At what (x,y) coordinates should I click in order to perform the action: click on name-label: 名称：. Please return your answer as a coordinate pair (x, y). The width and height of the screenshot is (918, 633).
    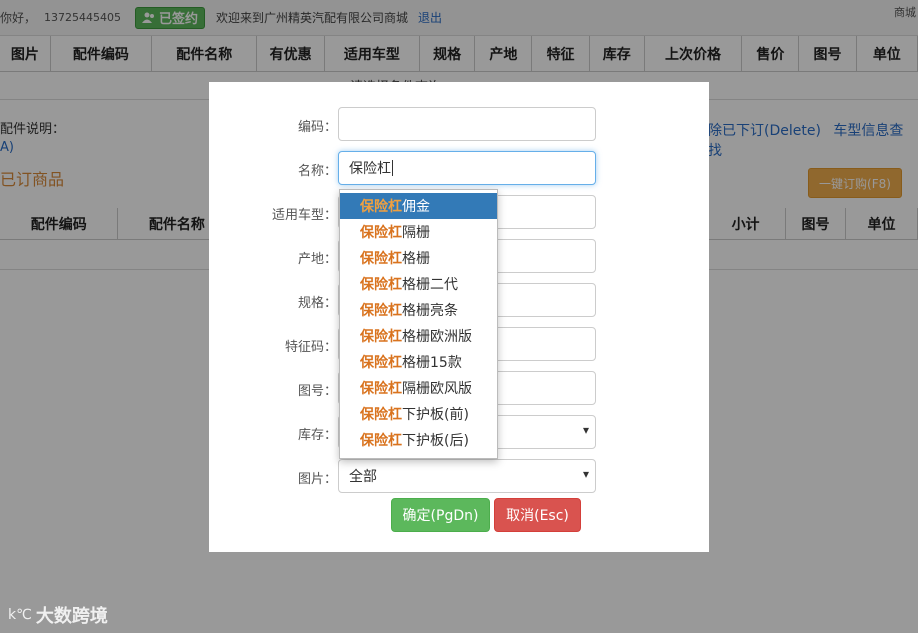
    Looking at the image, I should click on (317, 171).